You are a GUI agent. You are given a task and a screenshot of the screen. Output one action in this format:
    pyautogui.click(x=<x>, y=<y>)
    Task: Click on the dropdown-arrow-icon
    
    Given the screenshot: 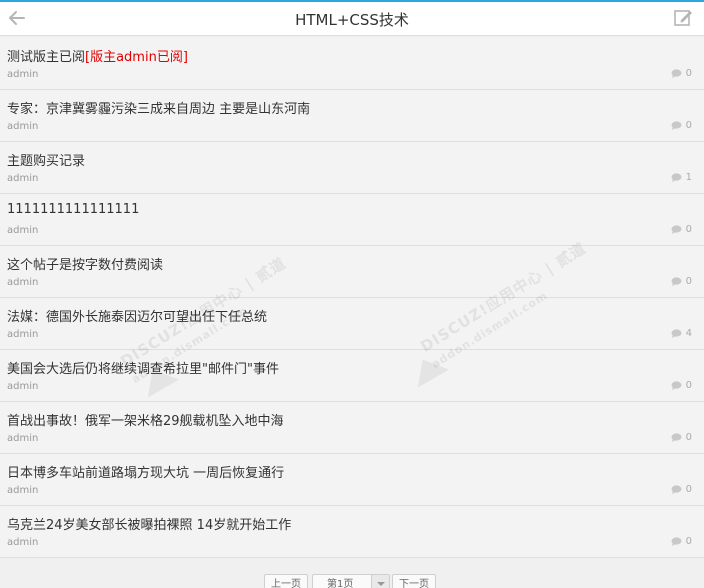 What is the action you would take?
    pyautogui.click(x=380, y=581)
    